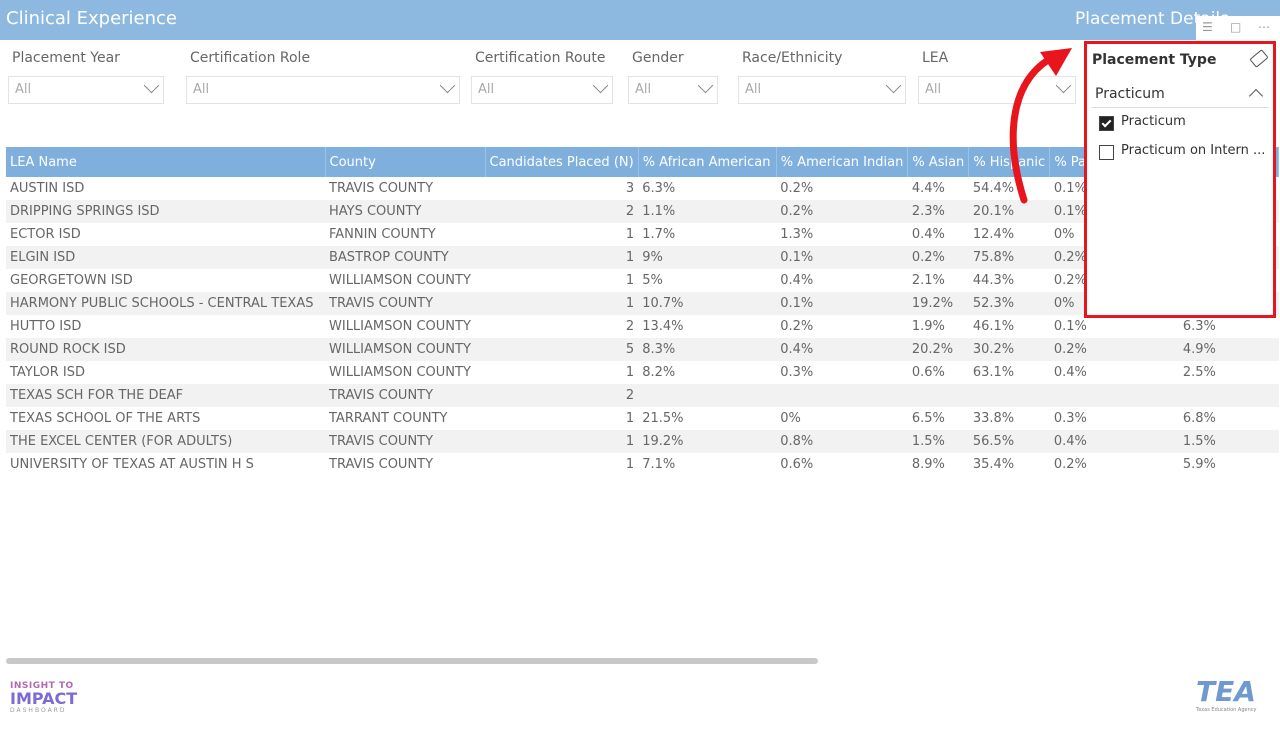  Describe the element at coordinates (707, 162) in the screenshot. I see `column-header: % African American` at that location.